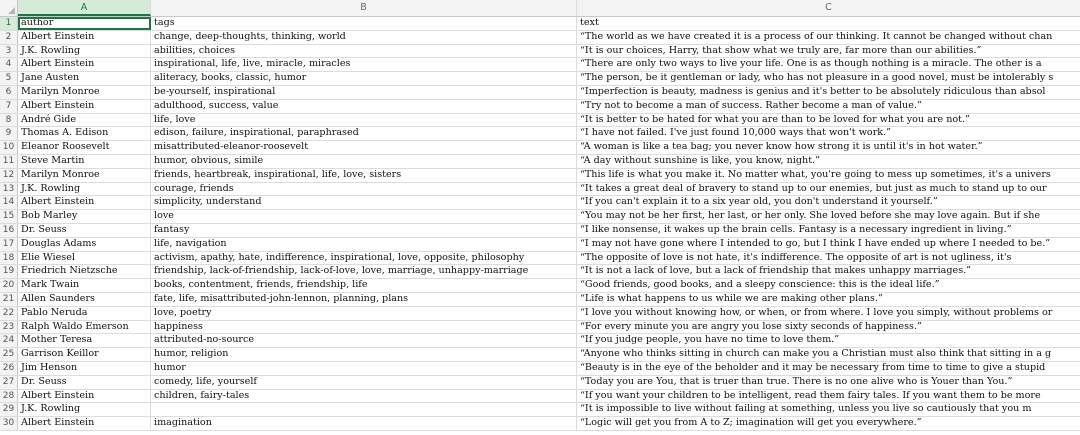  Describe the element at coordinates (364, 189) in the screenshot. I see `tags-cell: courage, friends` at that location.